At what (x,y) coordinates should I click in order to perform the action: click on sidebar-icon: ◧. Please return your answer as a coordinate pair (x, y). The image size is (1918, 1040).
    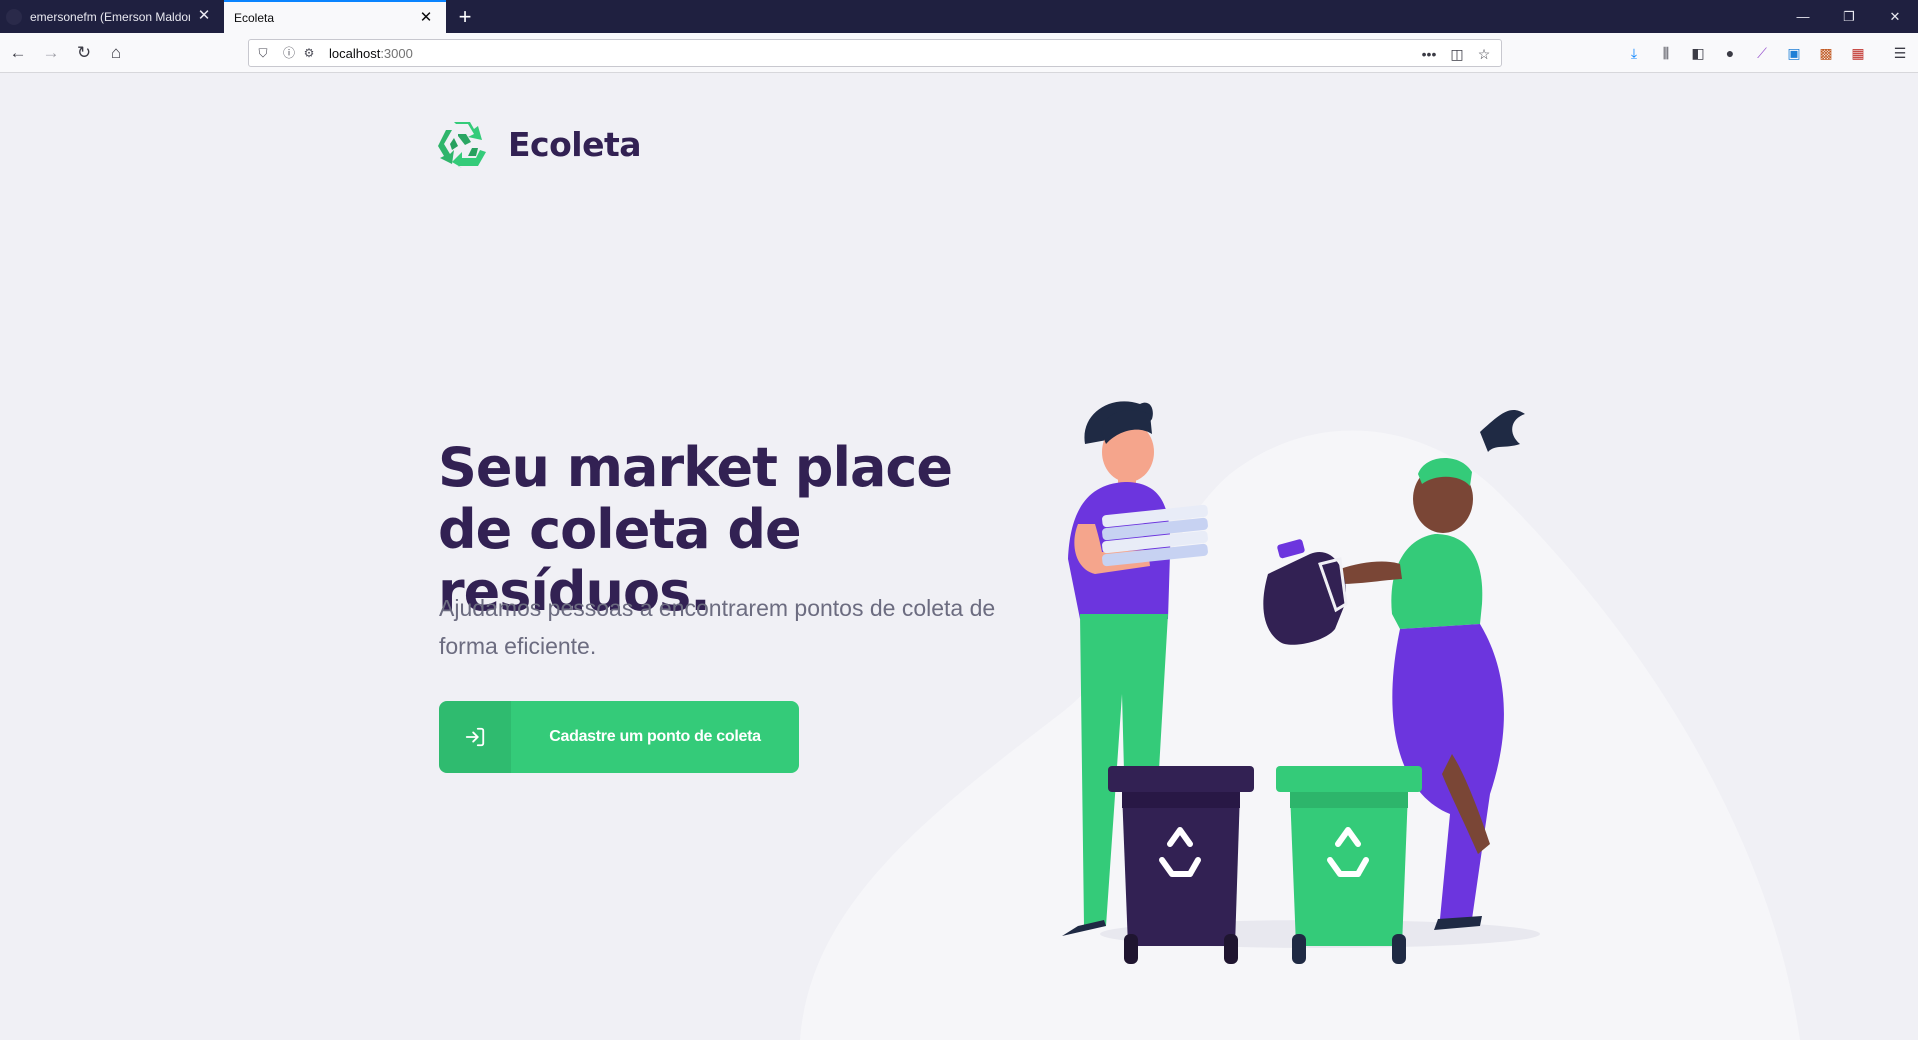
    Looking at the image, I should click on (1698, 53).